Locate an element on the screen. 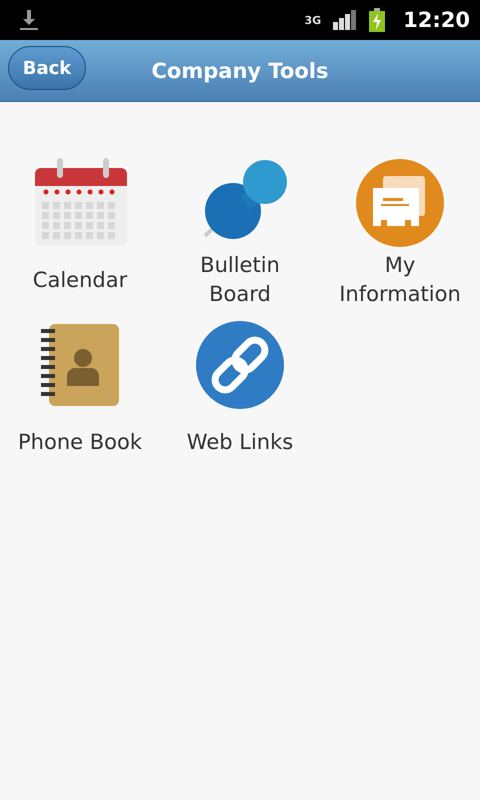 The image size is (480, 800). tool-label: Phone Book is located at coordinates (80, 442).